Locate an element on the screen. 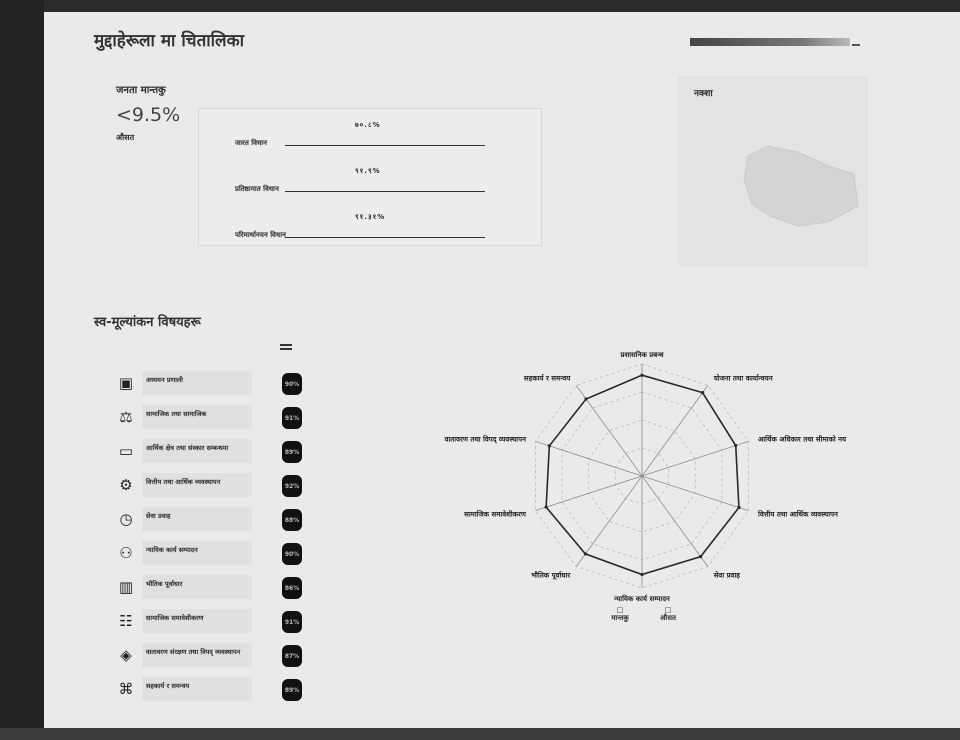 The width and height of the screenshot is (960, 740). top-progress-bar is located at coordinates (770, 42).